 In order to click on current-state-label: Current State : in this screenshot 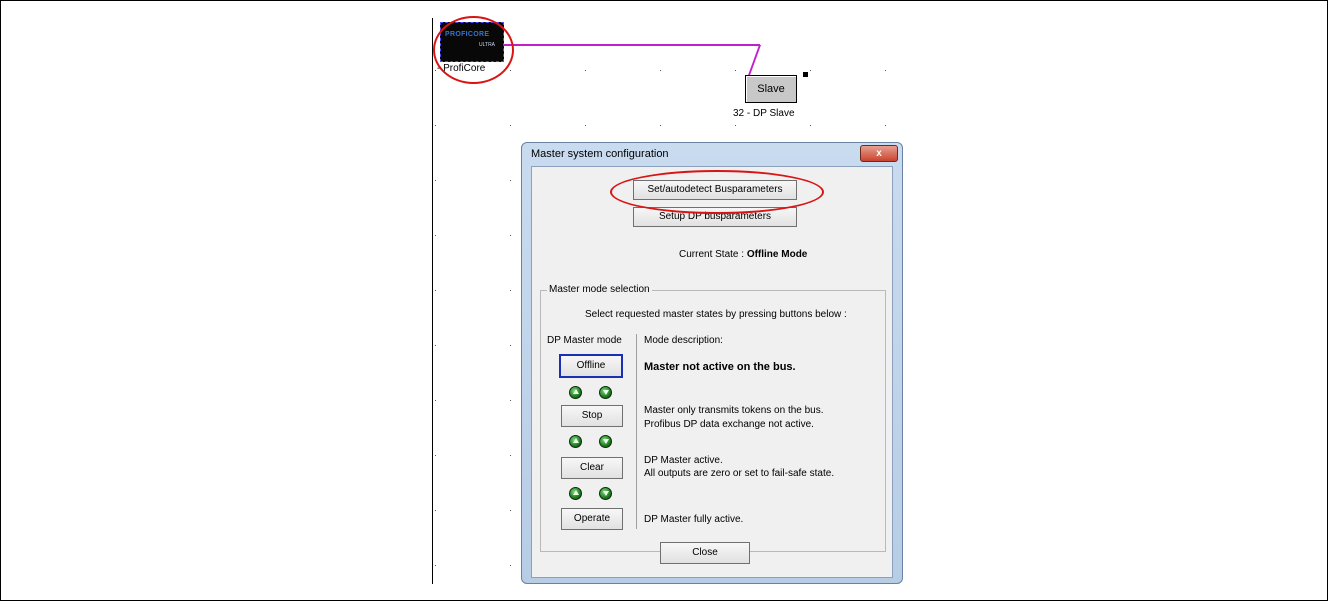, I will do `click(713, 254)`.